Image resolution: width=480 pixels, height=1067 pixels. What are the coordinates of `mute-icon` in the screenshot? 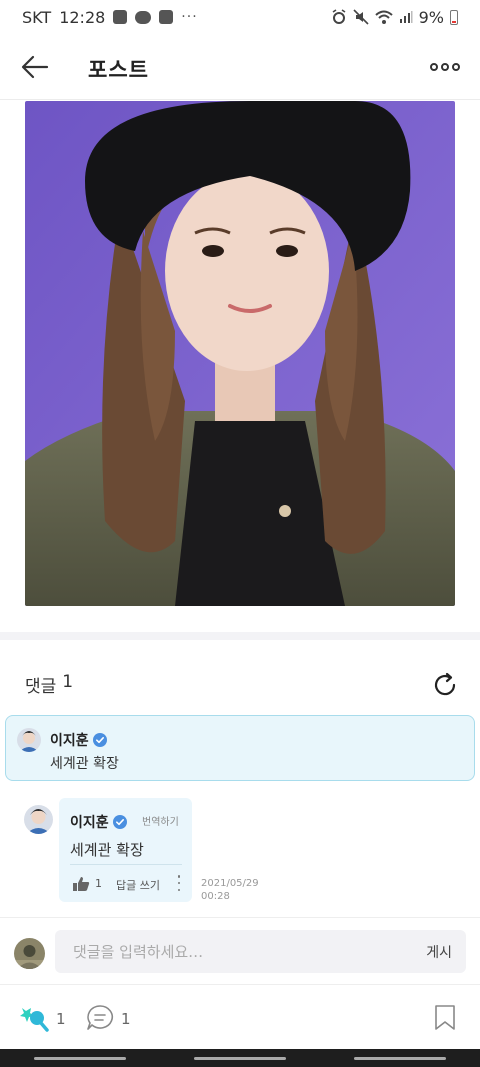 It's located at (361, 17).